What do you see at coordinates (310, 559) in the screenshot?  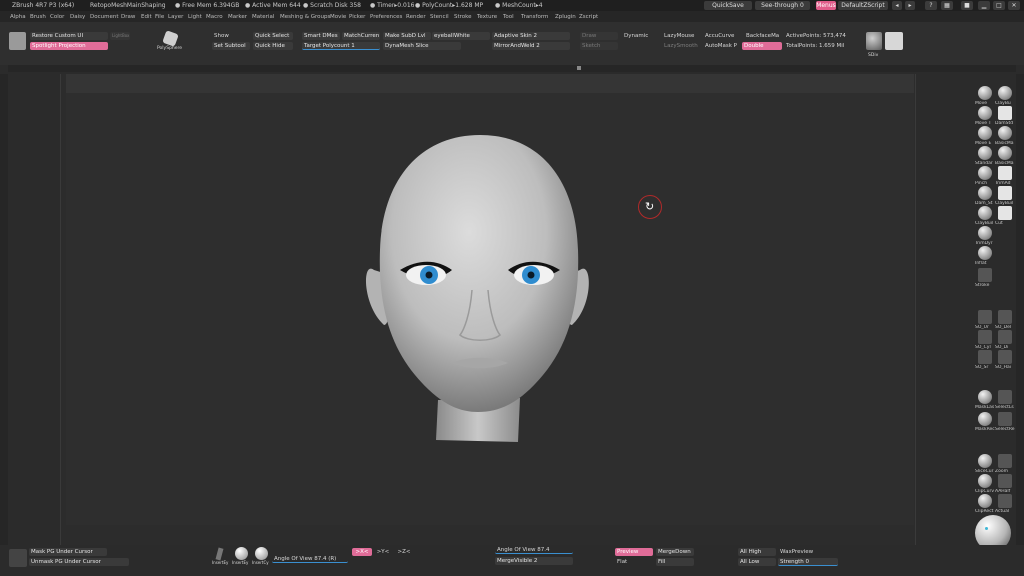 I see `angle-of-view-left-slider: Angle Of View 87.4 (R)` at bounding box center [310, 559].